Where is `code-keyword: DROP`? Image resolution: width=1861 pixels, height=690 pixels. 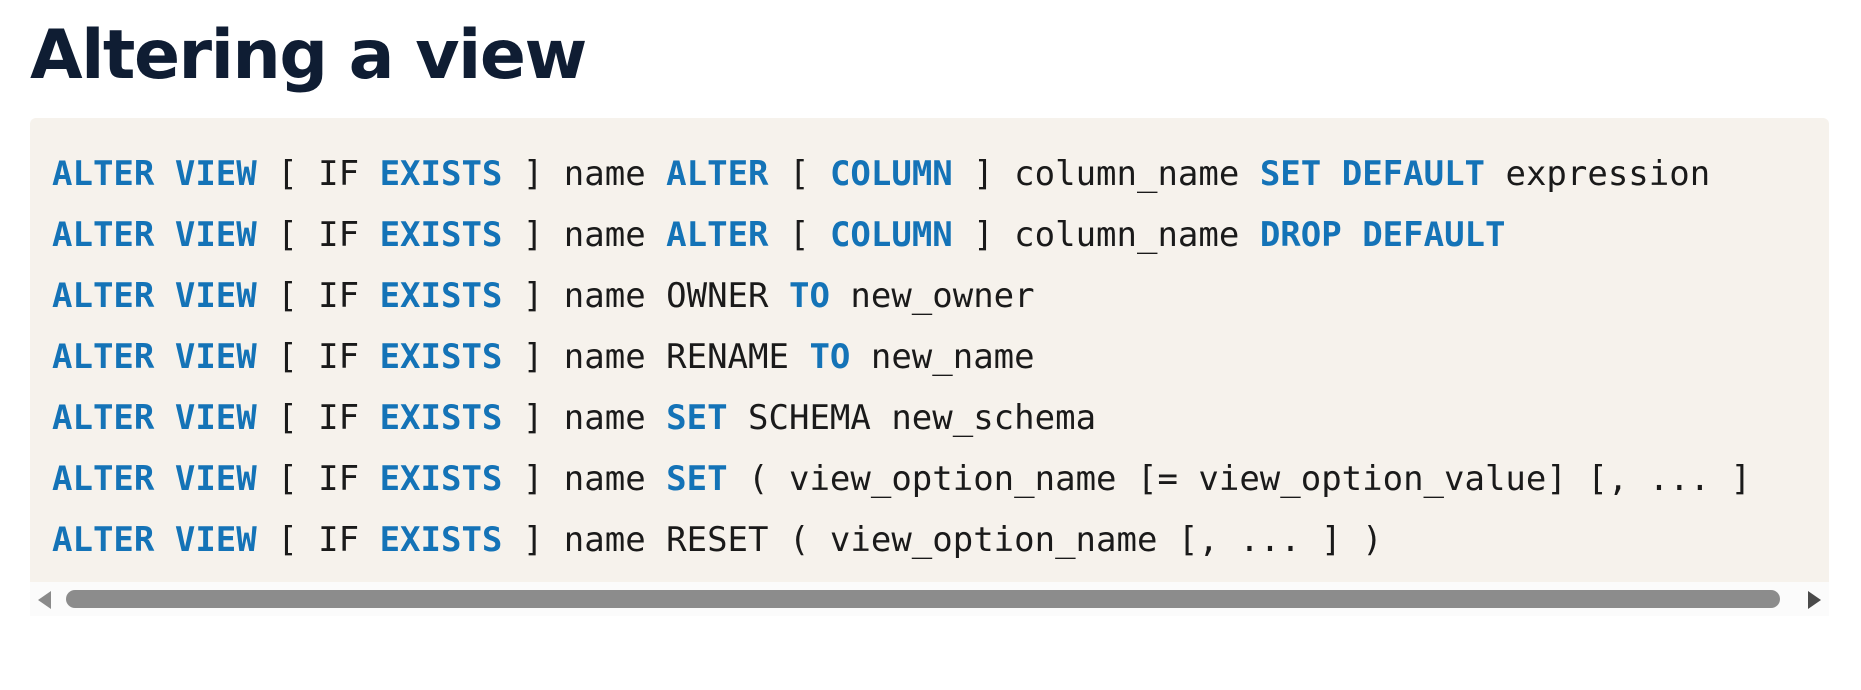
code-keyword: DROP is located at coordinates (1300, 235).